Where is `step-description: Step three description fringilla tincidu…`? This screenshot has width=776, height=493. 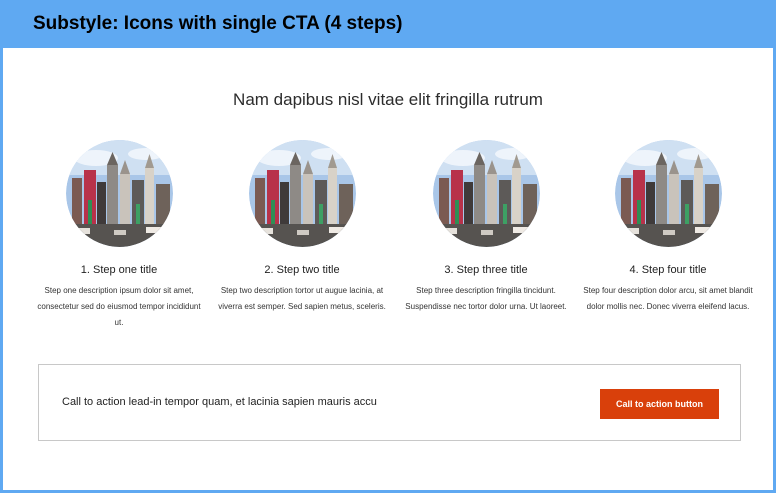
step-description: Step three description fringilla tincidu… is located at coordinates (486, 298).